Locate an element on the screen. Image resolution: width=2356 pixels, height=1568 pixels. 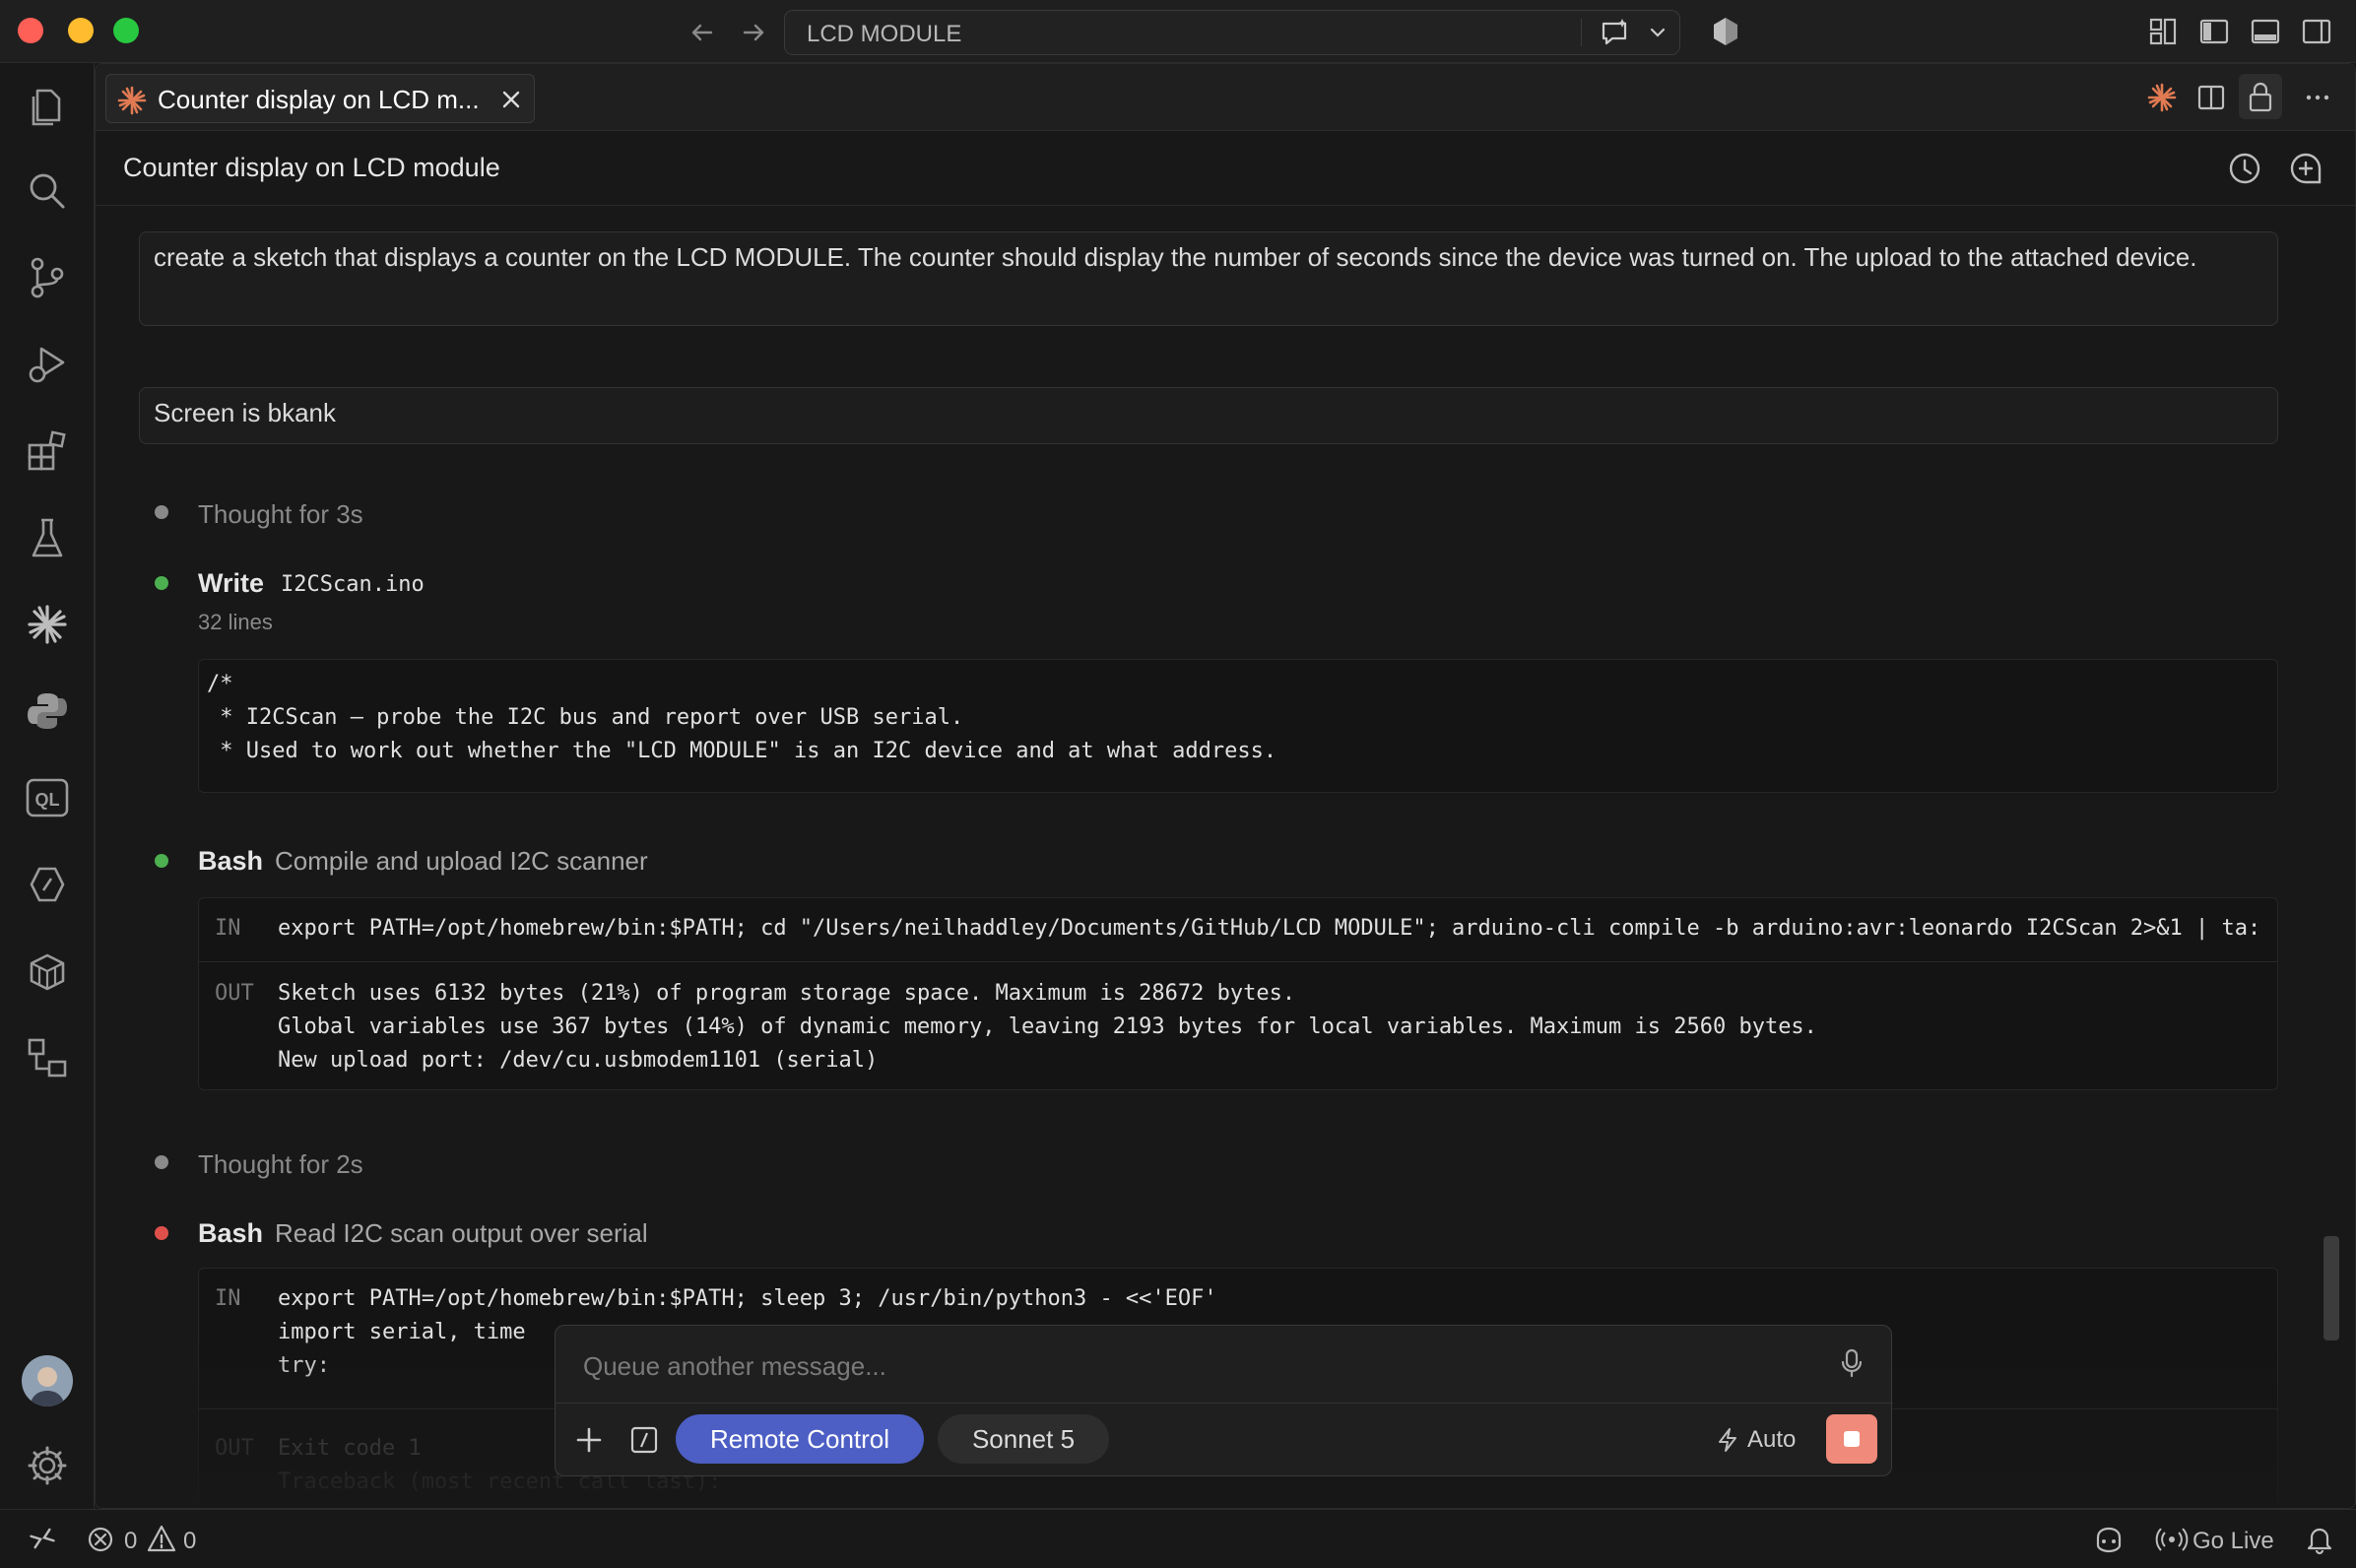
remote-control-button: Remote Control is located at coordinates (800, 1439).